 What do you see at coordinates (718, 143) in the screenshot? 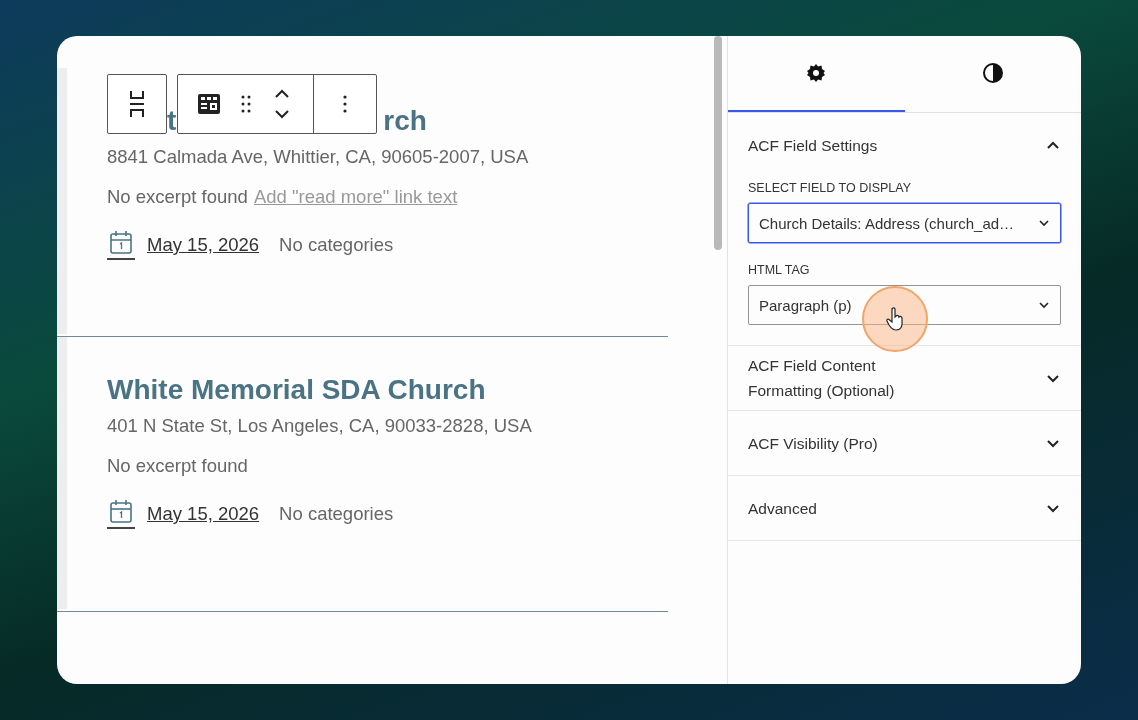
I see `scrollbar` at bounding box center [718, 143].